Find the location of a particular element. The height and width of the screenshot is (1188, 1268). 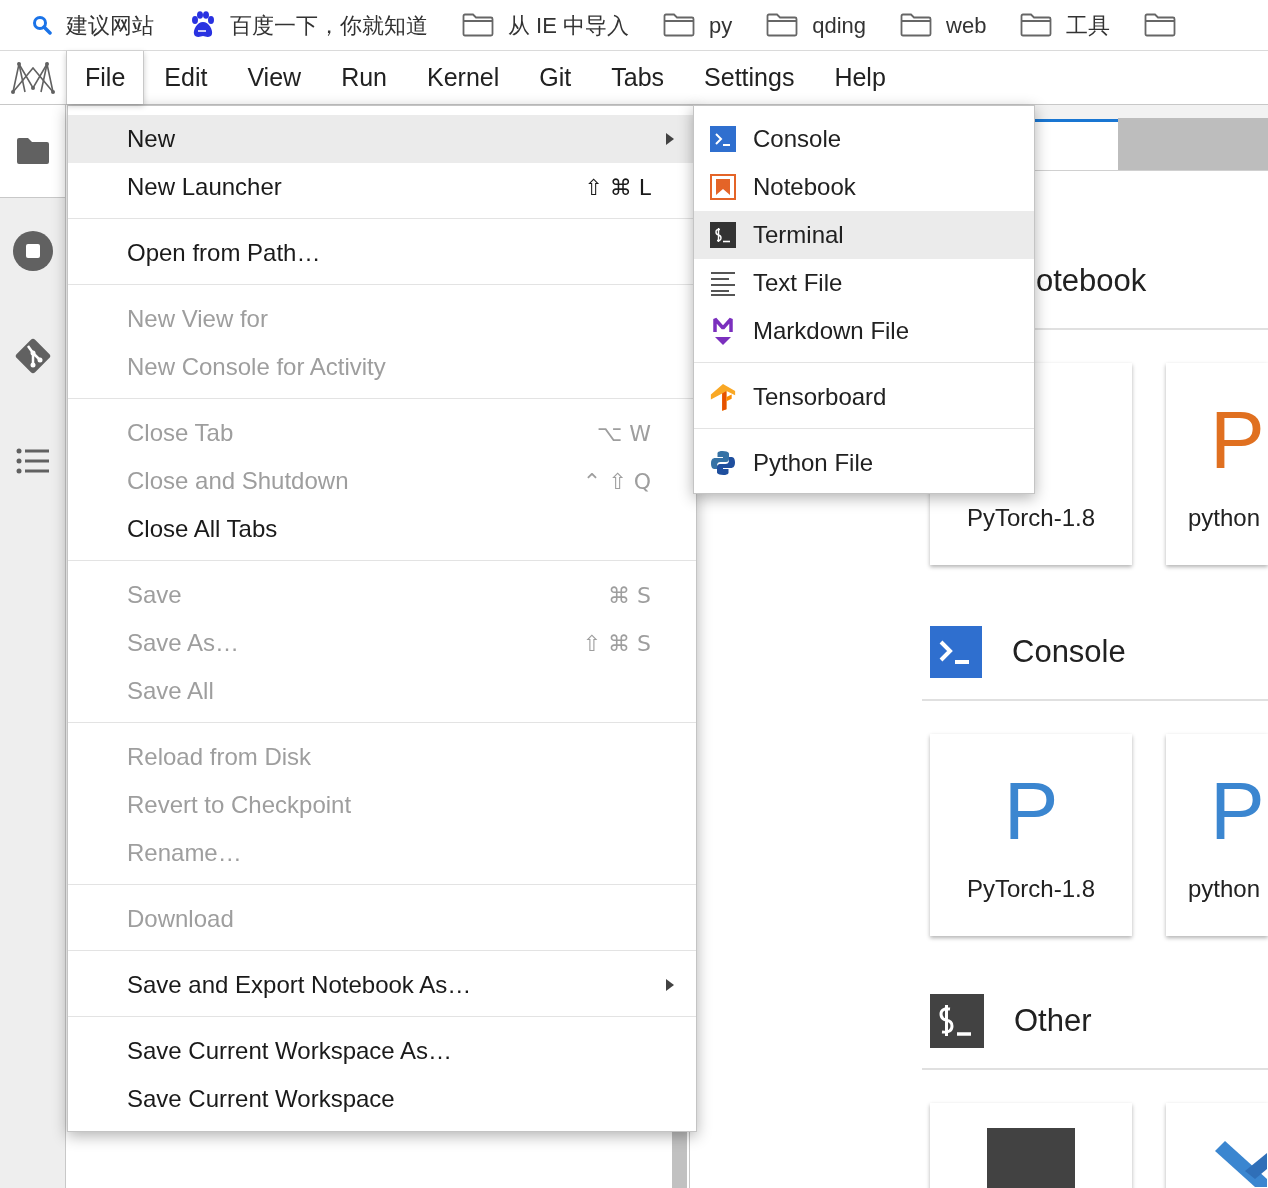

bookmark-link: web is located at coordinates (966, 25).